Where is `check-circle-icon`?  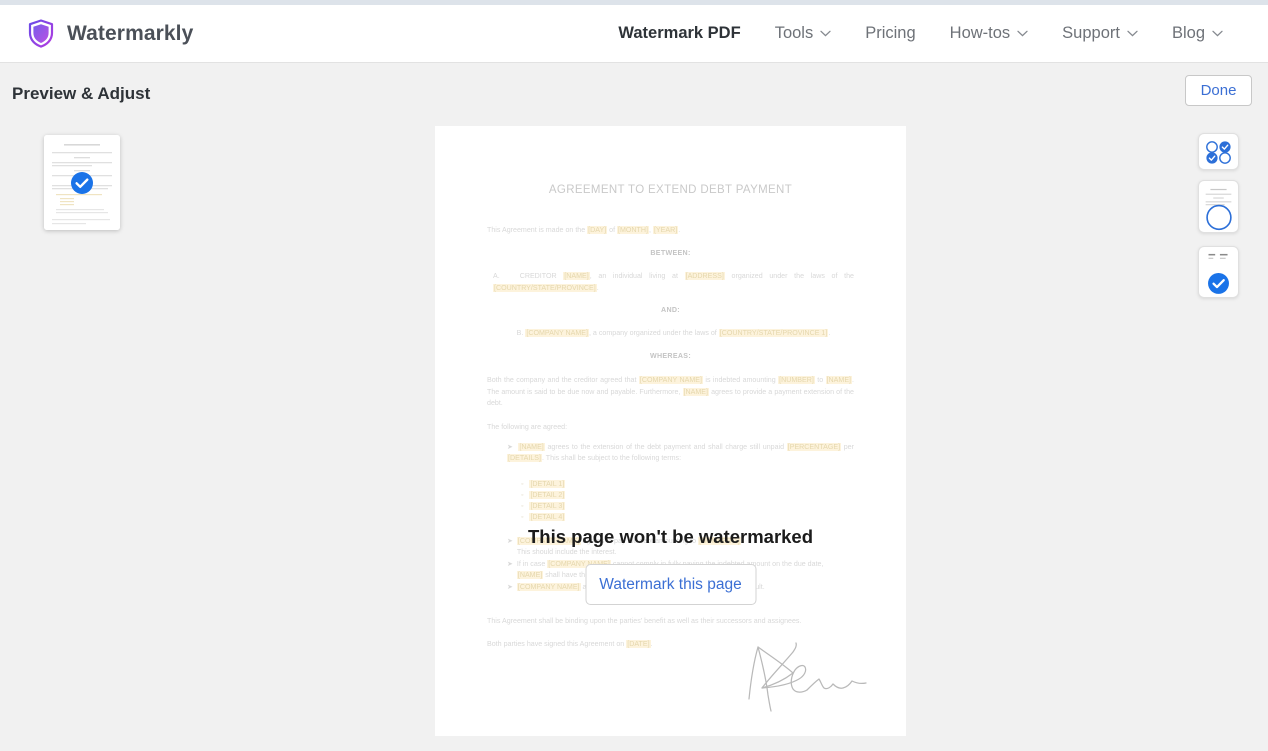
check-circle-icon is located at coordinates (82, 182).